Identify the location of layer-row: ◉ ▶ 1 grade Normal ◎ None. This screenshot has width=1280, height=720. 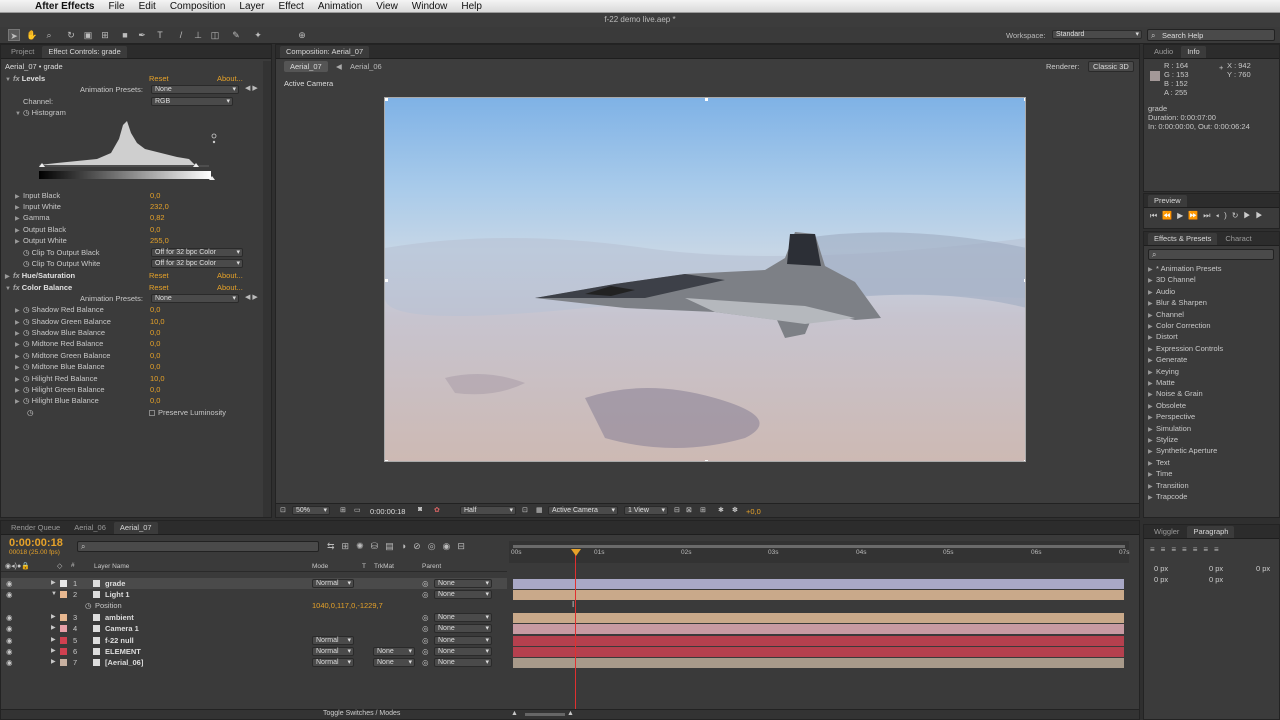
(254, 583).